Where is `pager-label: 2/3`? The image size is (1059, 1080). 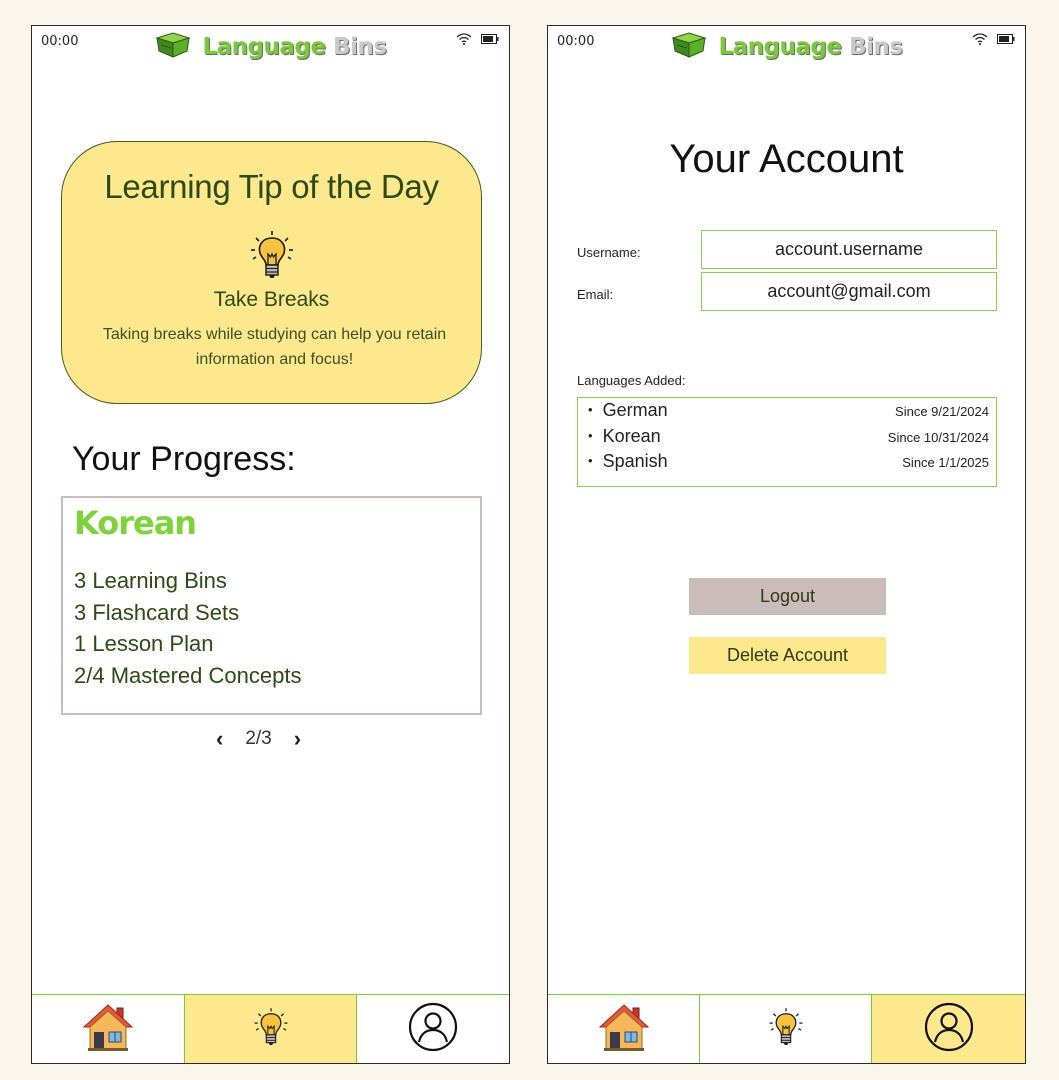
pager-label: 2/3 is located at coordinates (258, 738).